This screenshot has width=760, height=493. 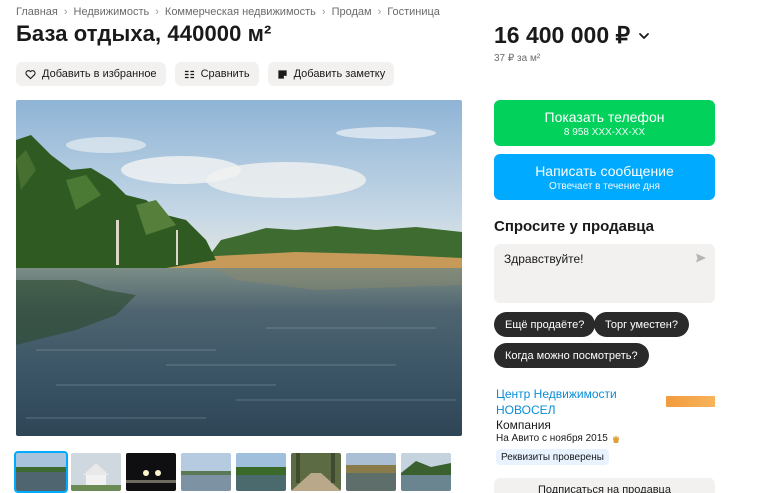 I want to click on hand-icon, so click(x=615, y=438).